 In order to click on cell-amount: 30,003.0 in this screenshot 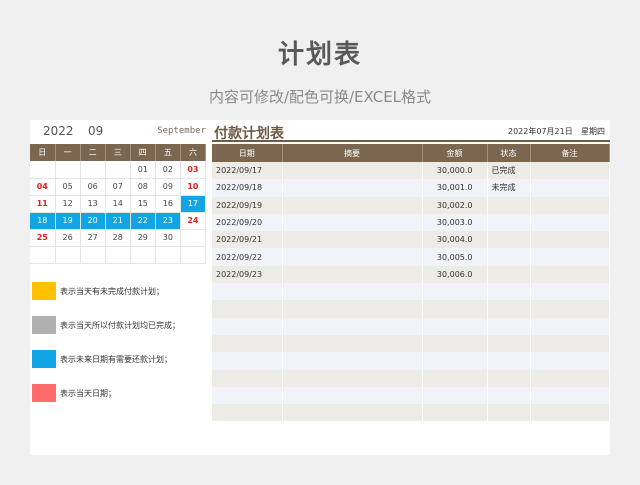, I will do `click(455, 222)`.